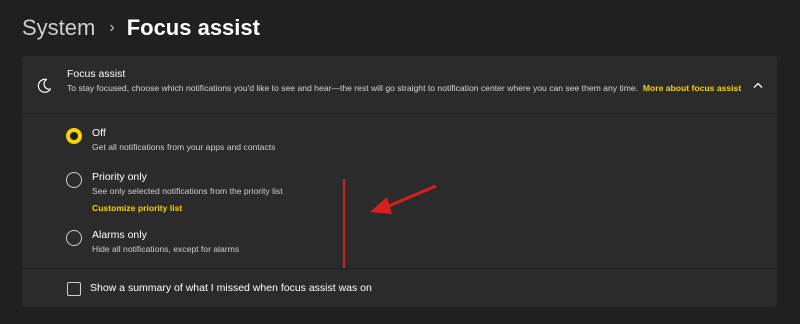  I want to click on page-title: Focus assist, so click(193, 27).